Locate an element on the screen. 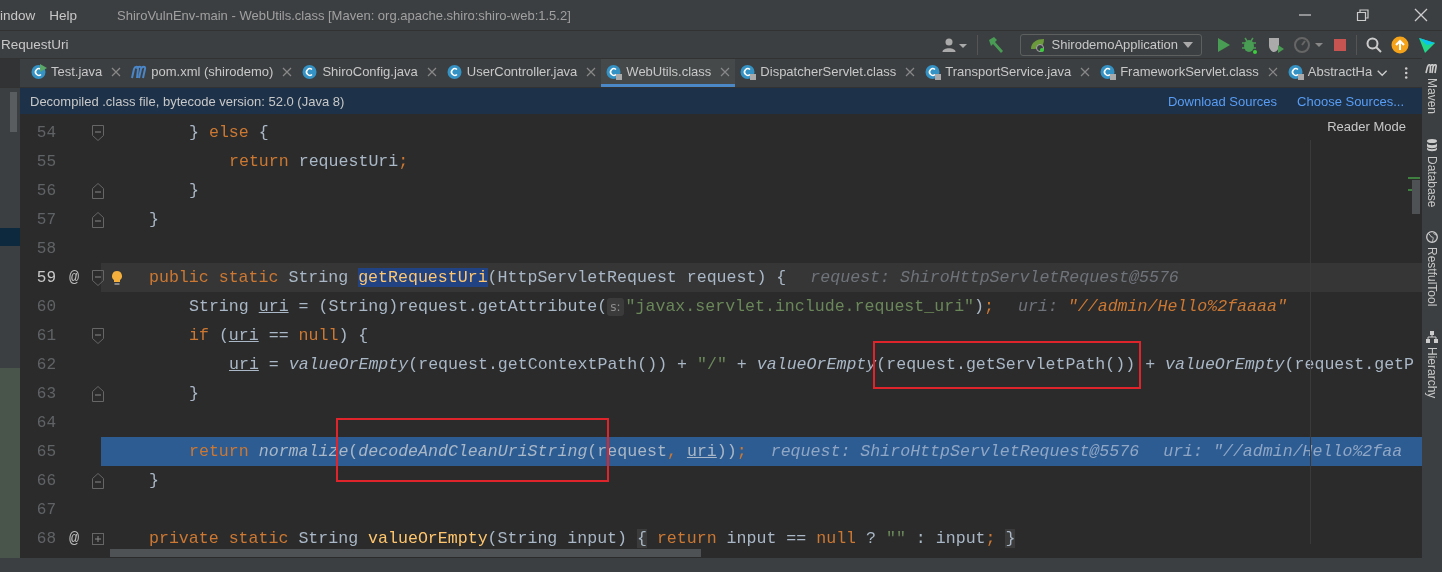 This screenshot has height=572, width=1442. editor-tab: TransportService.java is located at coordinates (1008, 73).